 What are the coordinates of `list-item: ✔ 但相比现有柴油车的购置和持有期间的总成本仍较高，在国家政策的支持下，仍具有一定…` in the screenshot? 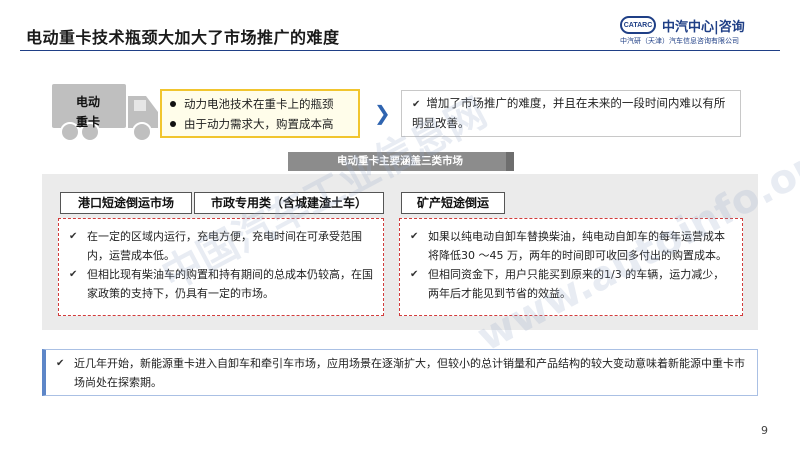 It's located at (222, 284).